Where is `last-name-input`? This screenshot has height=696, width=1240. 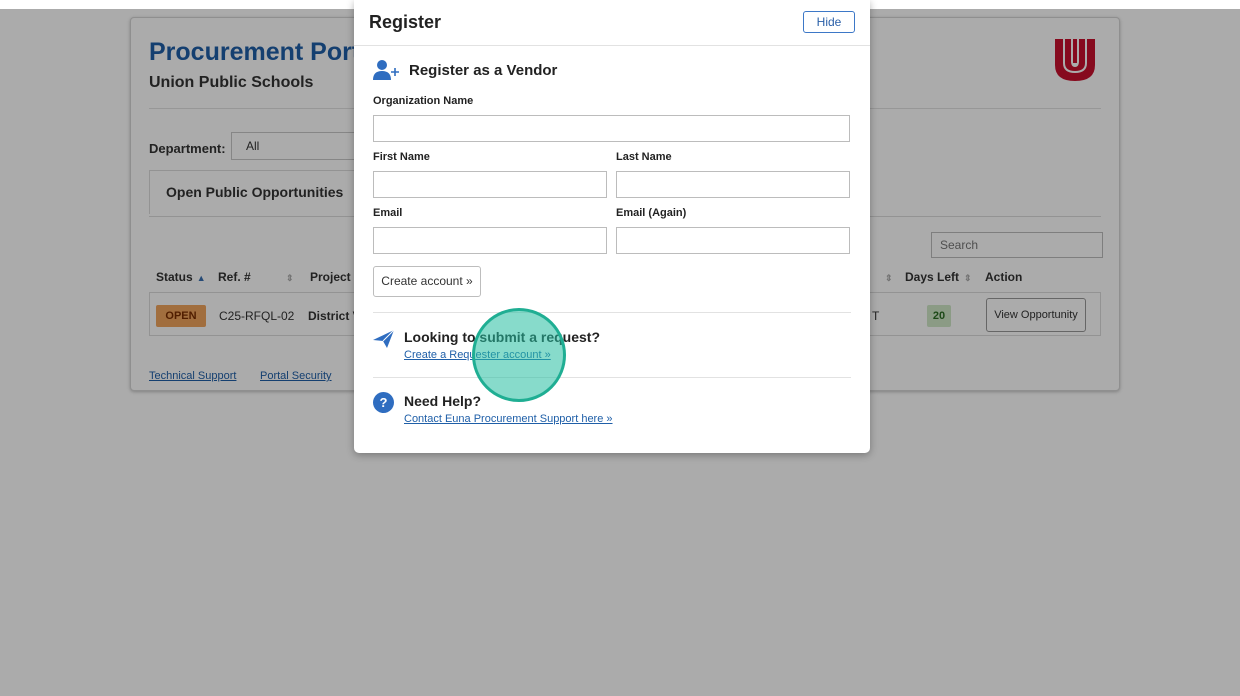 last-name-input is located at coordinates (733, 184).